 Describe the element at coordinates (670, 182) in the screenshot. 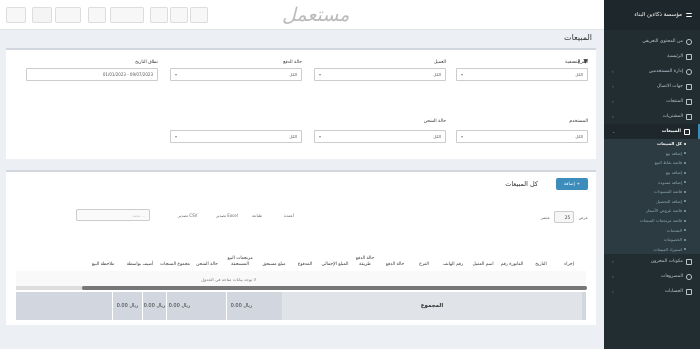

I see `sidebar-subitem-label: إضافة مسودة` at that location.